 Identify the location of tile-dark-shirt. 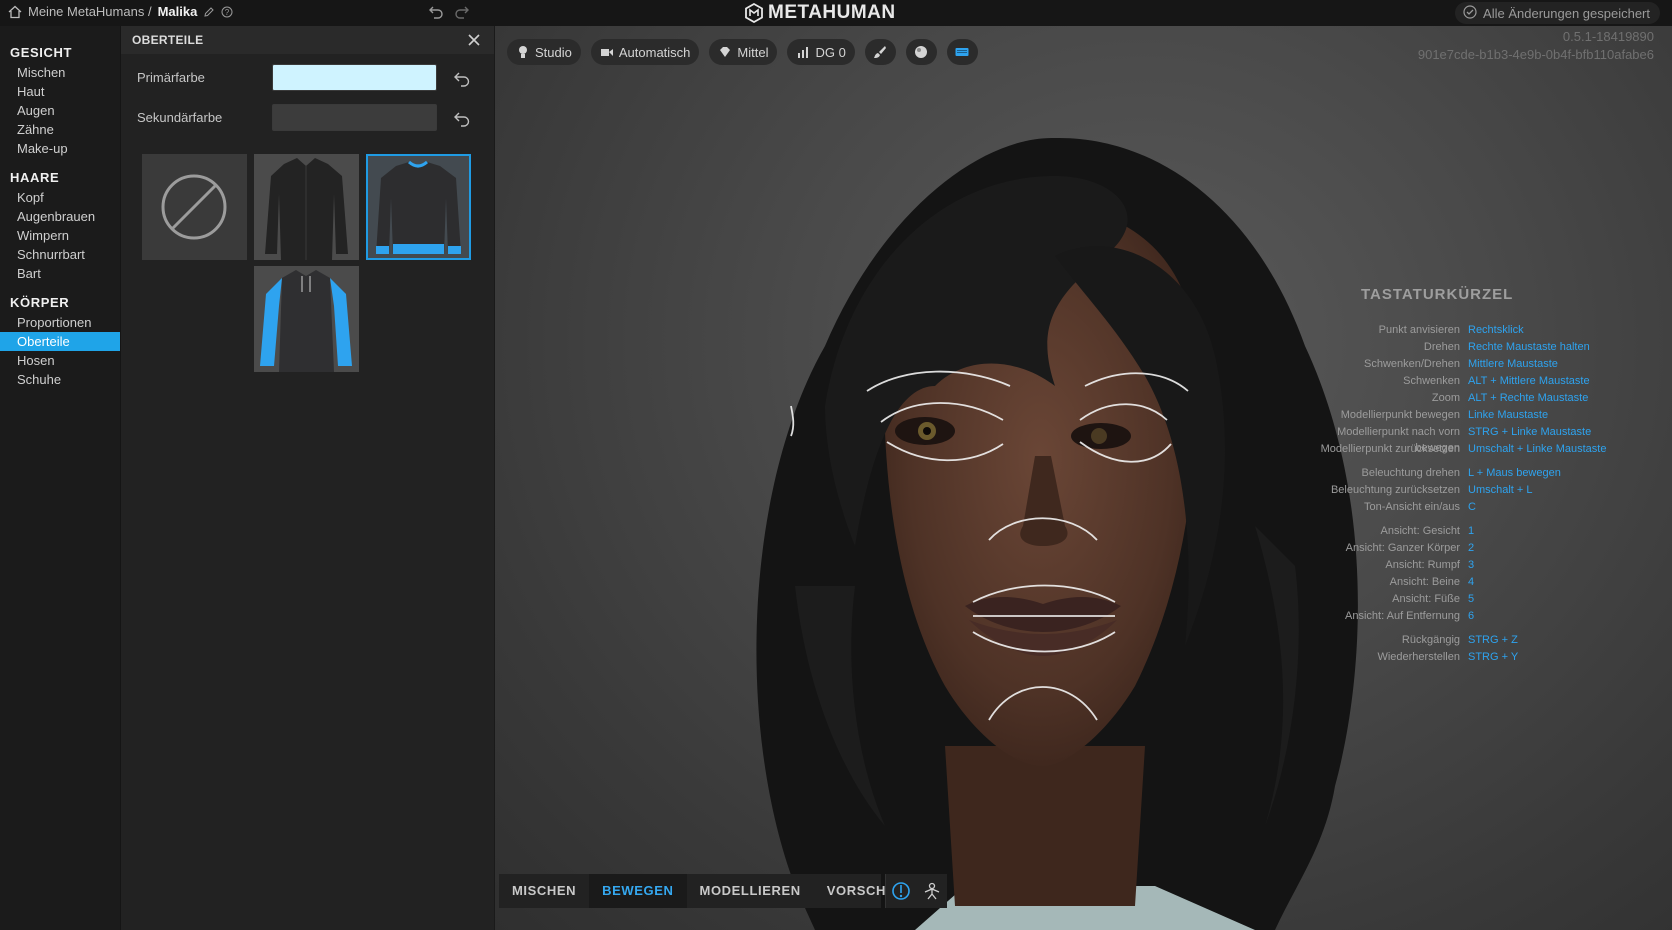
(306, 207).